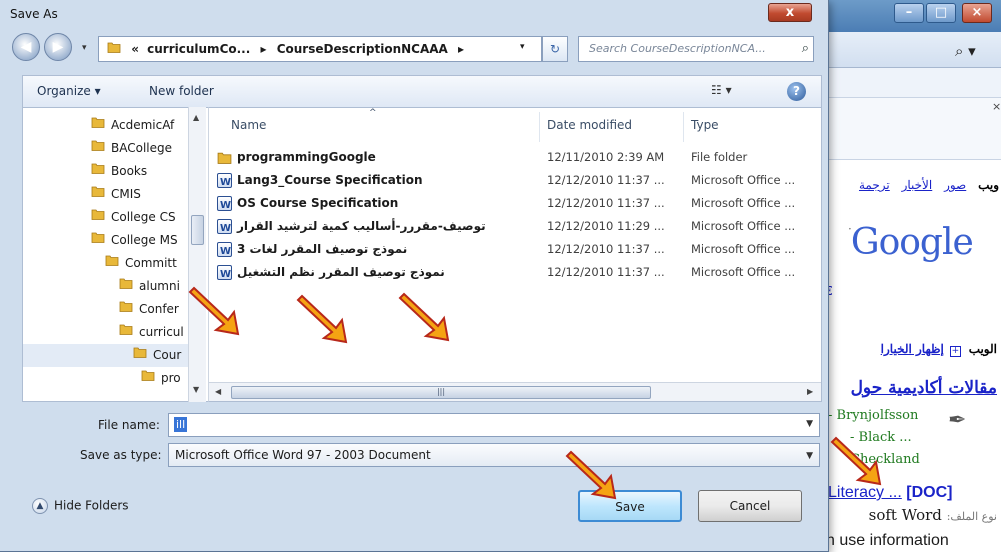  Describe the element at coordinates (197, 230) in the screenshot. I see `nav-scroll-thumb` at that location.